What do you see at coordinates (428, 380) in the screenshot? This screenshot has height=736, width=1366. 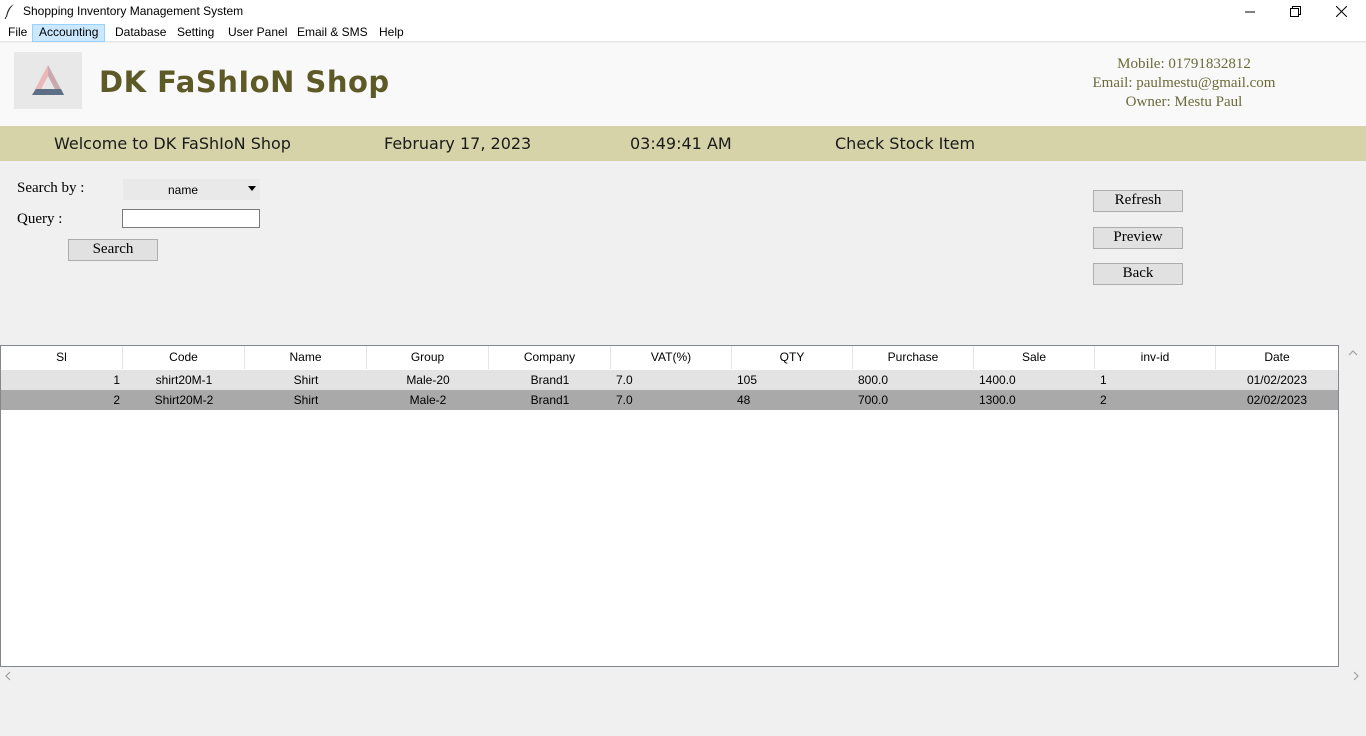 I see `cell-group: Male-20` at bounding box center [428, 380].